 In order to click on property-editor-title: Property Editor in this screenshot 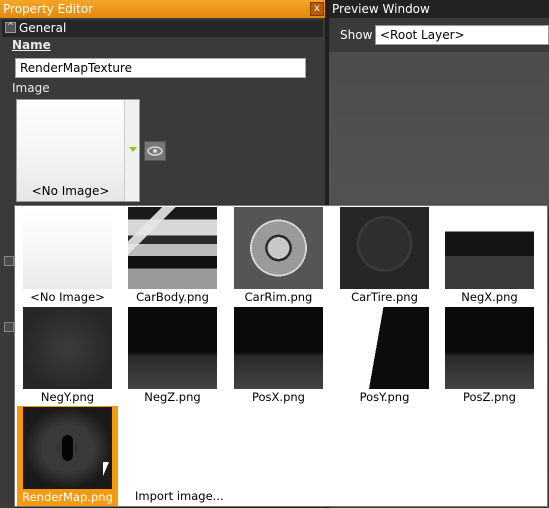, I will do `click(48, 9)`.